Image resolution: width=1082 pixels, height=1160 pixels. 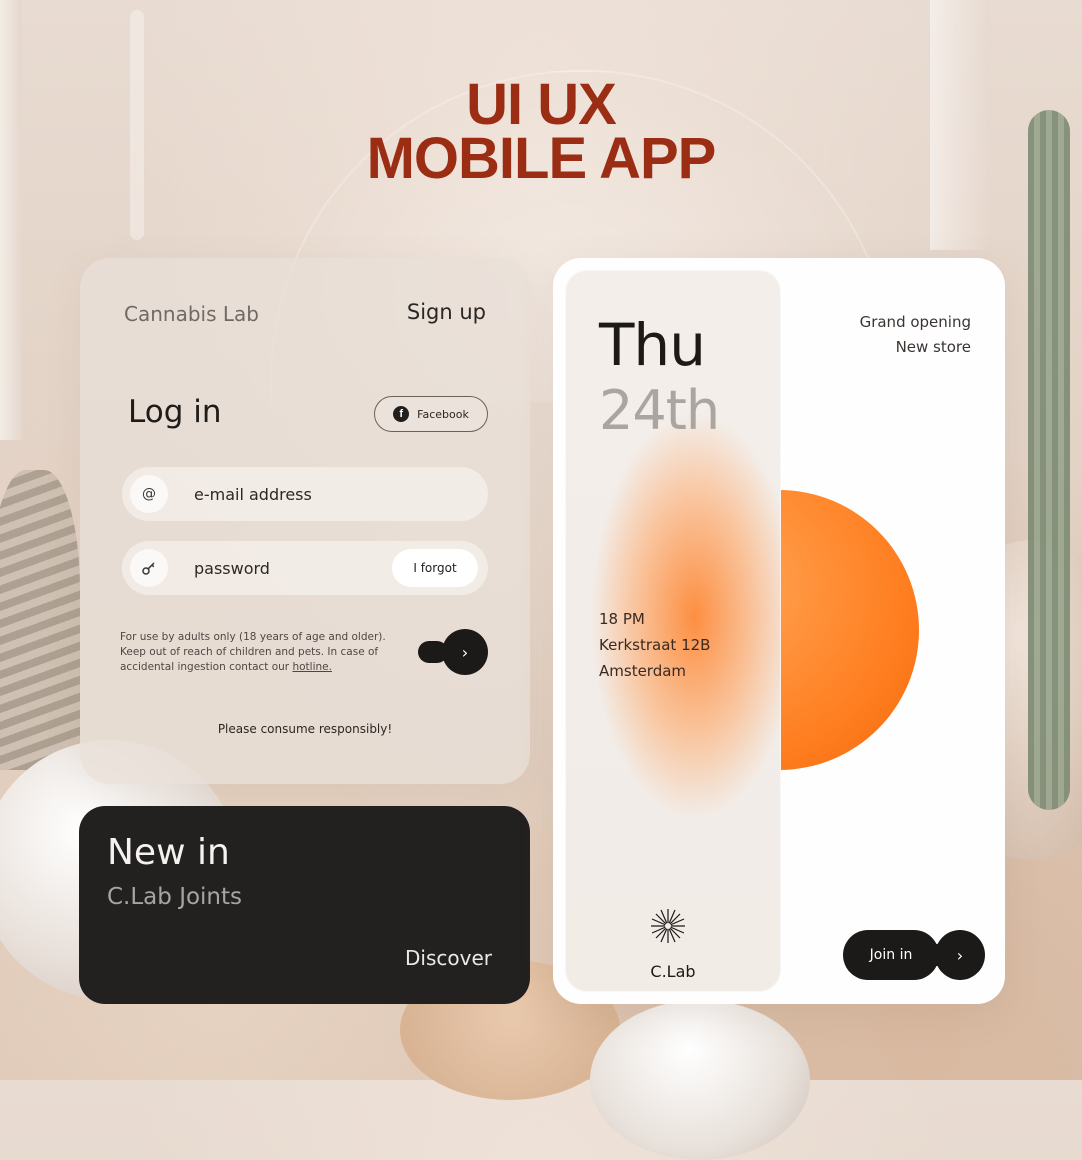 I want to click on email-input, so click(x=294, y=494).